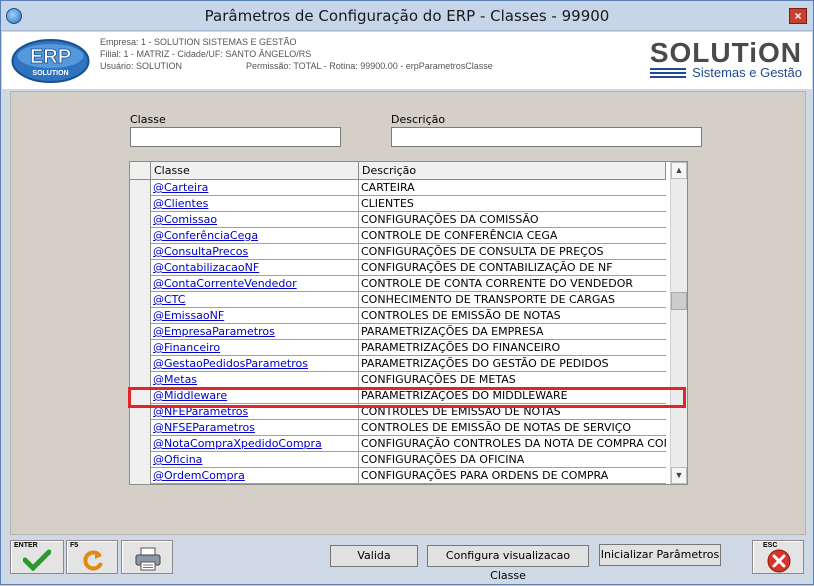 The width and height of the screenshot is (814, 586). I want to click on descricao-cell: PARAMETRIZAÇÕES DO GESTÃO DE PEDIDOS, so click(485, 363).